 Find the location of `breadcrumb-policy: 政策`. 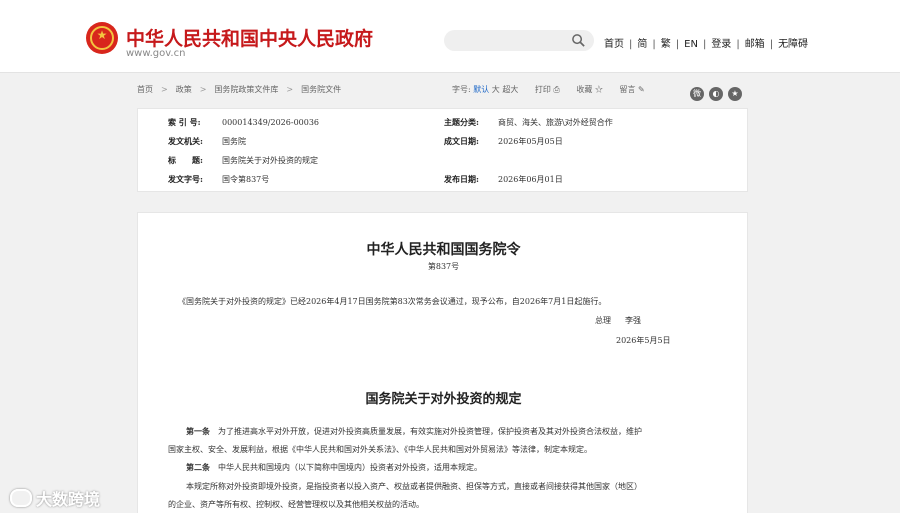

breadcrumb-policy: 政策 is located at coordinates (184, 89).